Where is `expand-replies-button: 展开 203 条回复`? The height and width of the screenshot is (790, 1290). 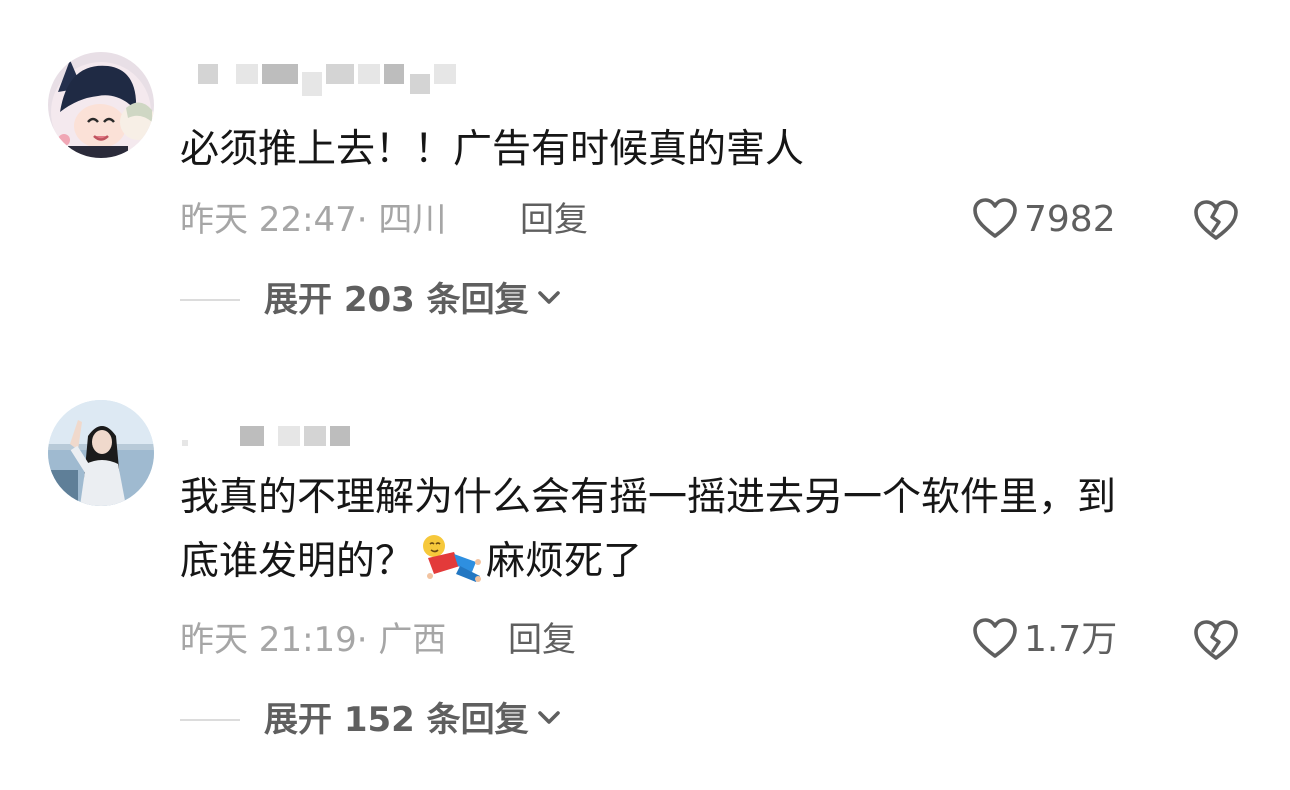
expand-replies-button: 展开 203 条回复 is located at coordinates (370, 300).